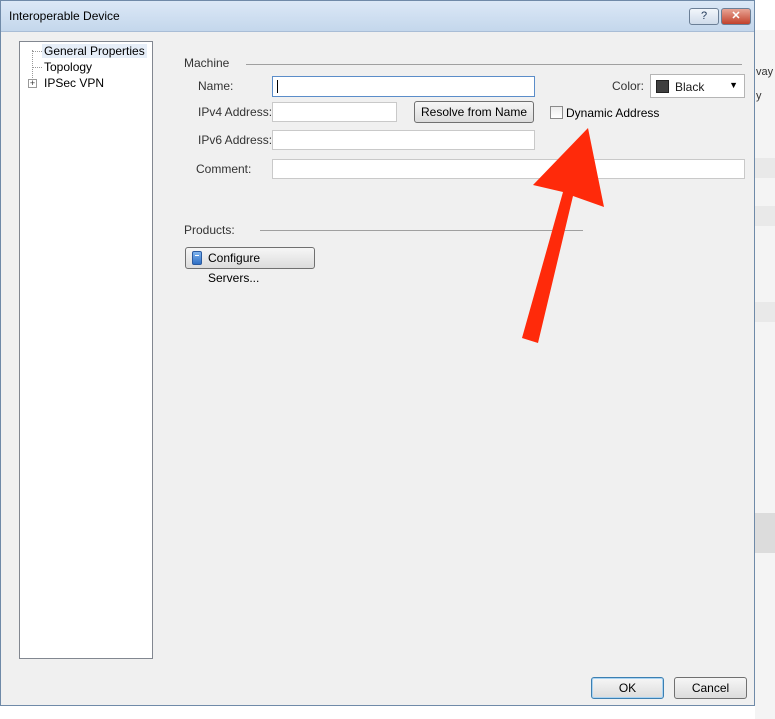 This screenshot has height=719, width=775. What do you see at coordinates (197, 258) in the screenshot?
I see `server-icon` at bounding box center [197, 258].